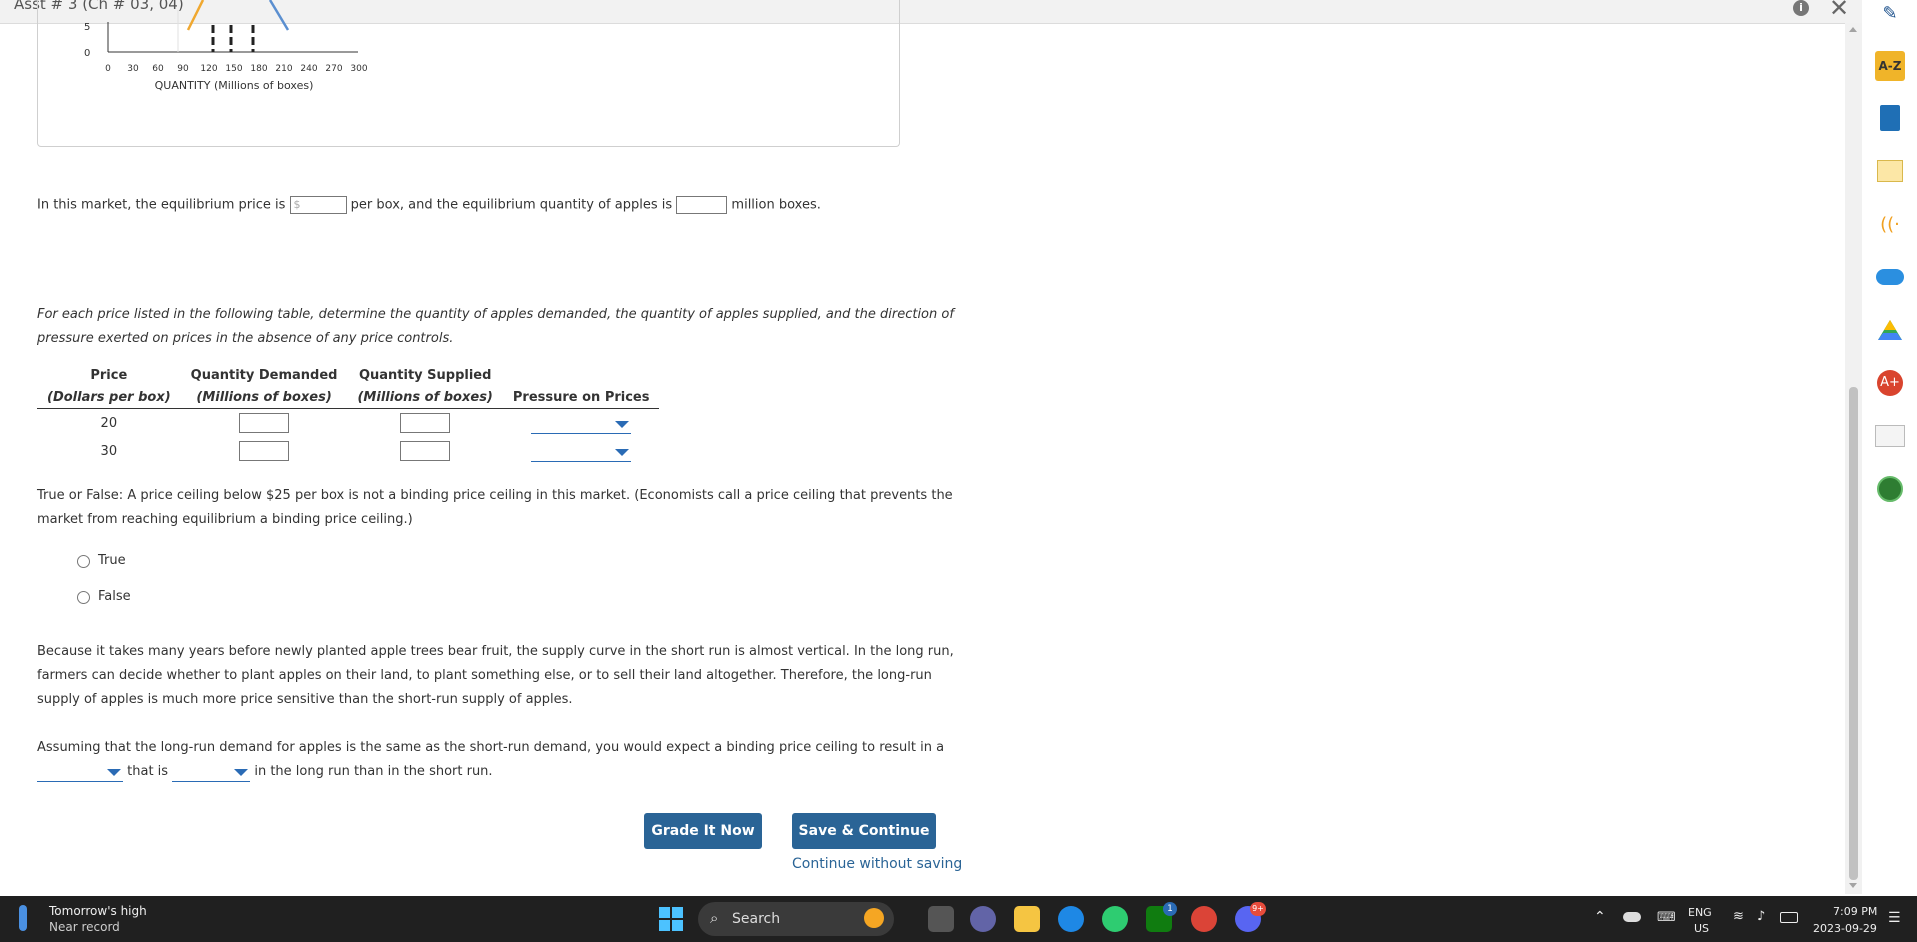  What do you see at coordinates (702, 205) in the screenshot?
I see `equilibrium-quantity-input` at bounding box center [702, 205].